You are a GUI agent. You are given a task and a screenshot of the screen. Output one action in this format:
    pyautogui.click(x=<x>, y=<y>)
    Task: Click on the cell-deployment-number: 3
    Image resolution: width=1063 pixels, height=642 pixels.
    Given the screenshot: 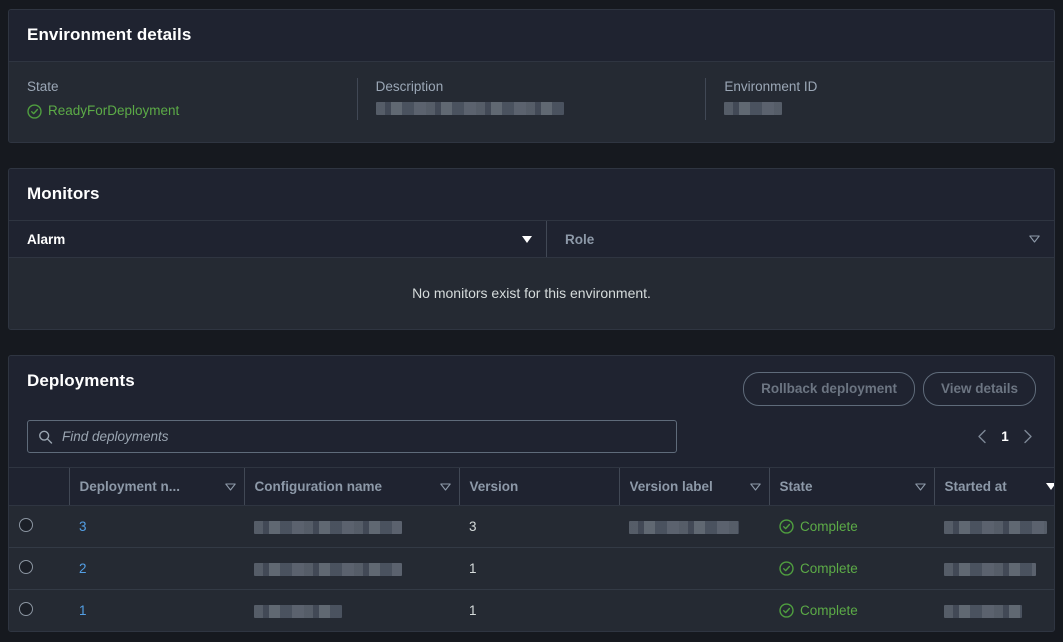 What is the action you would take?
    pyautogui.click(x=156, y=526)
    